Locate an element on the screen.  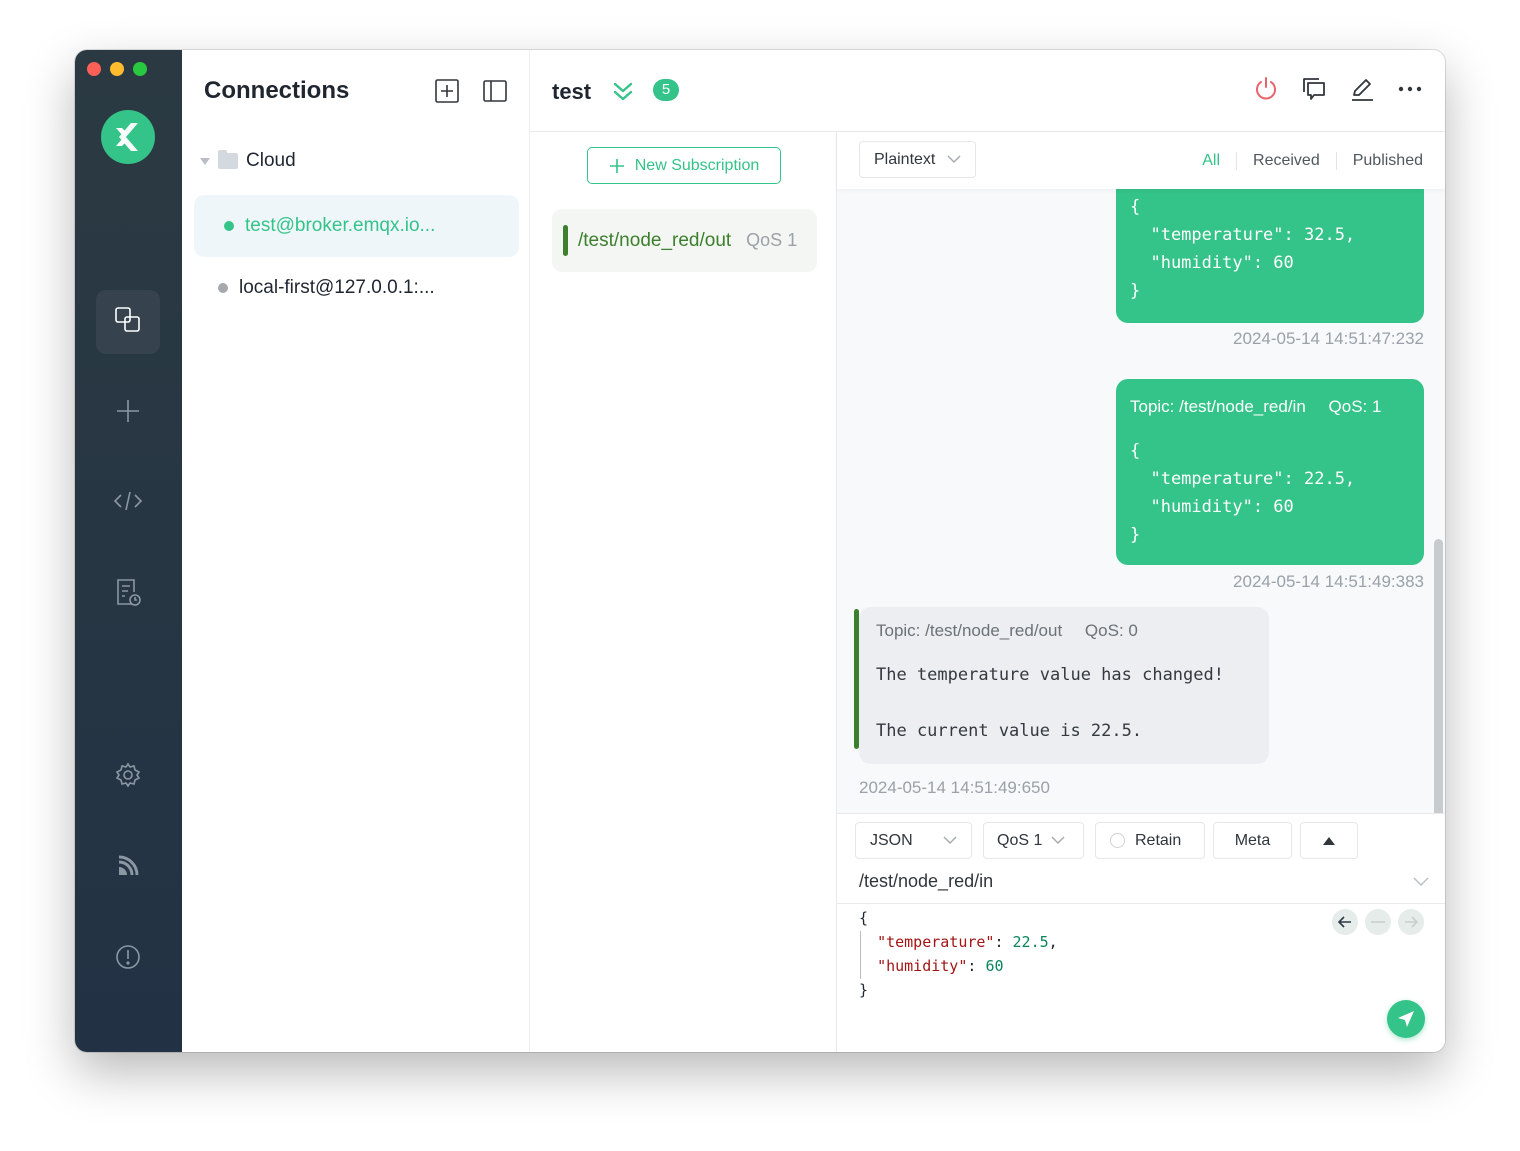
new-connection-button is located at coordinates (447, 91).